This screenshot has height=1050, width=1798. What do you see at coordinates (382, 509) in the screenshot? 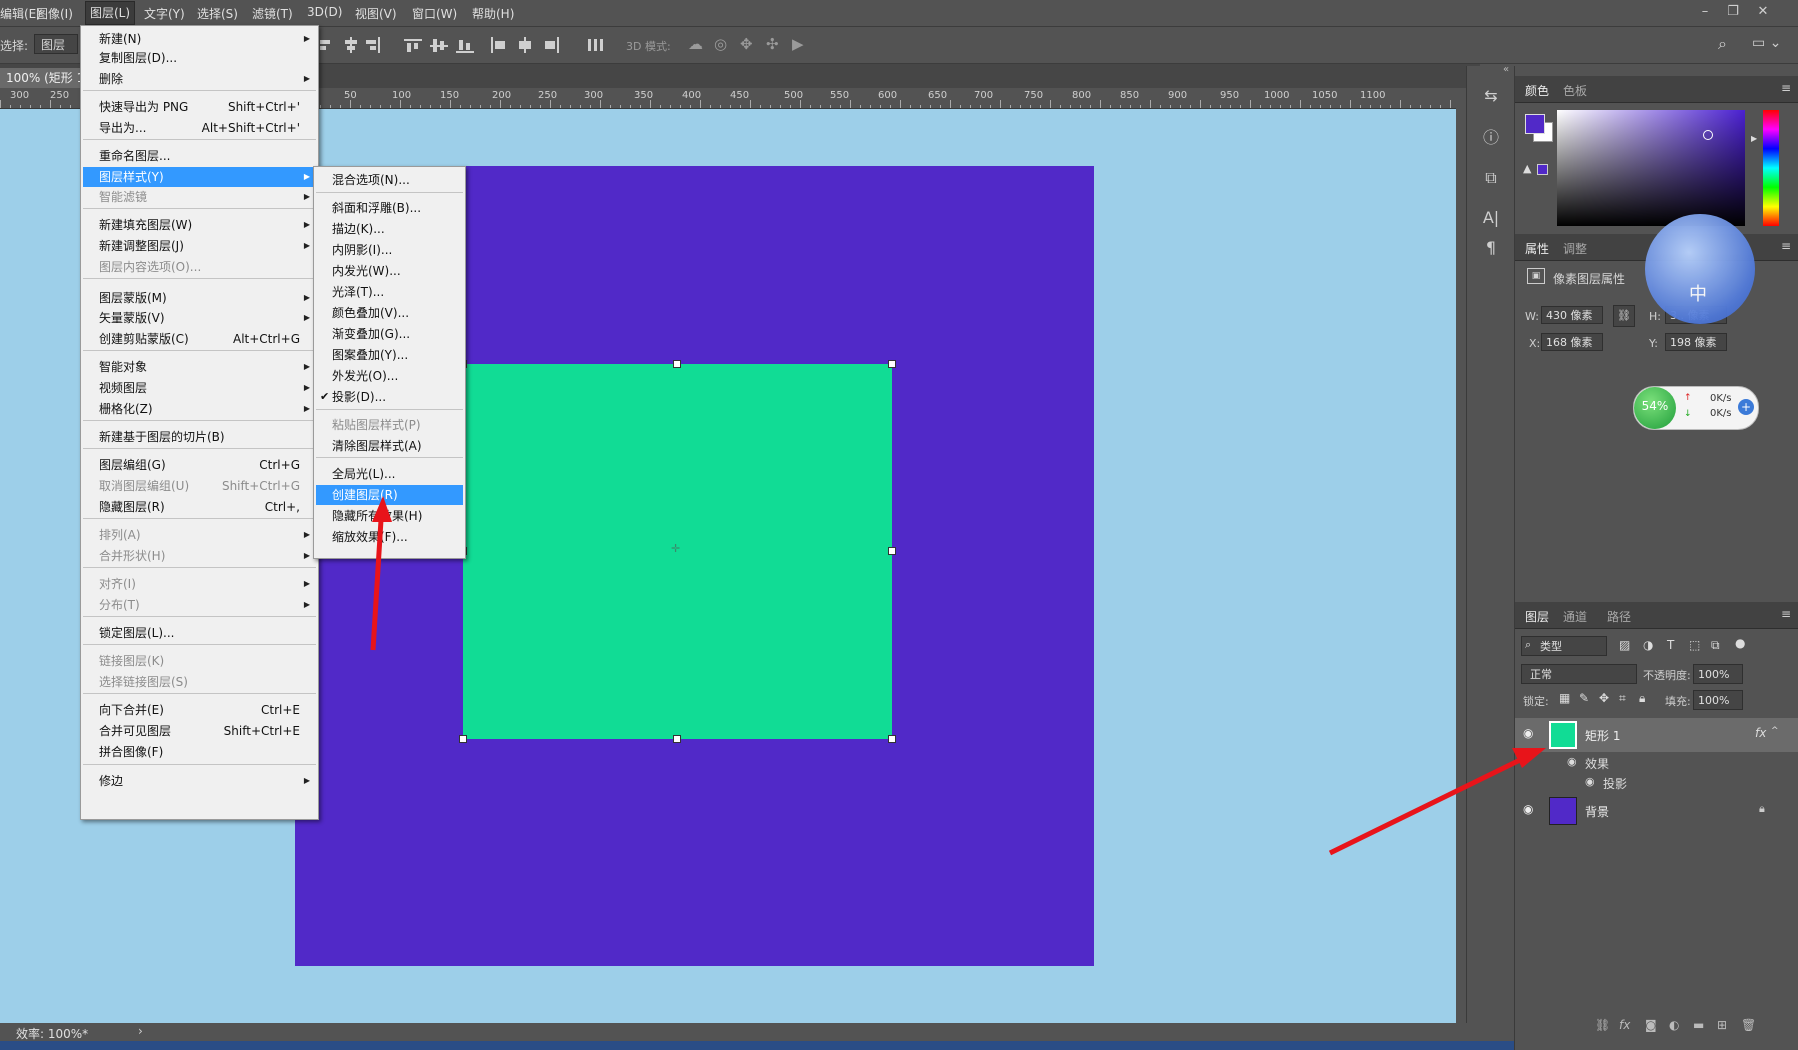
I see `arrowhead-create-layer` at bounding box center [382, 509].